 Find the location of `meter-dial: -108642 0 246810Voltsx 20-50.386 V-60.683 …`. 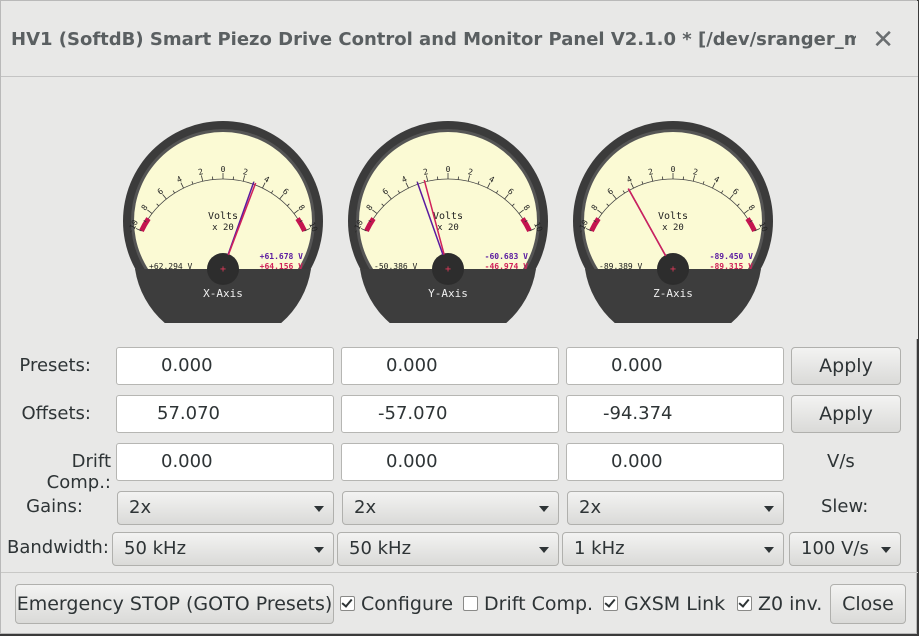

meter-dial: -108642 0 246810Voltsx 20-50.386 V-60.683 … is located at coordinates (448, 233).